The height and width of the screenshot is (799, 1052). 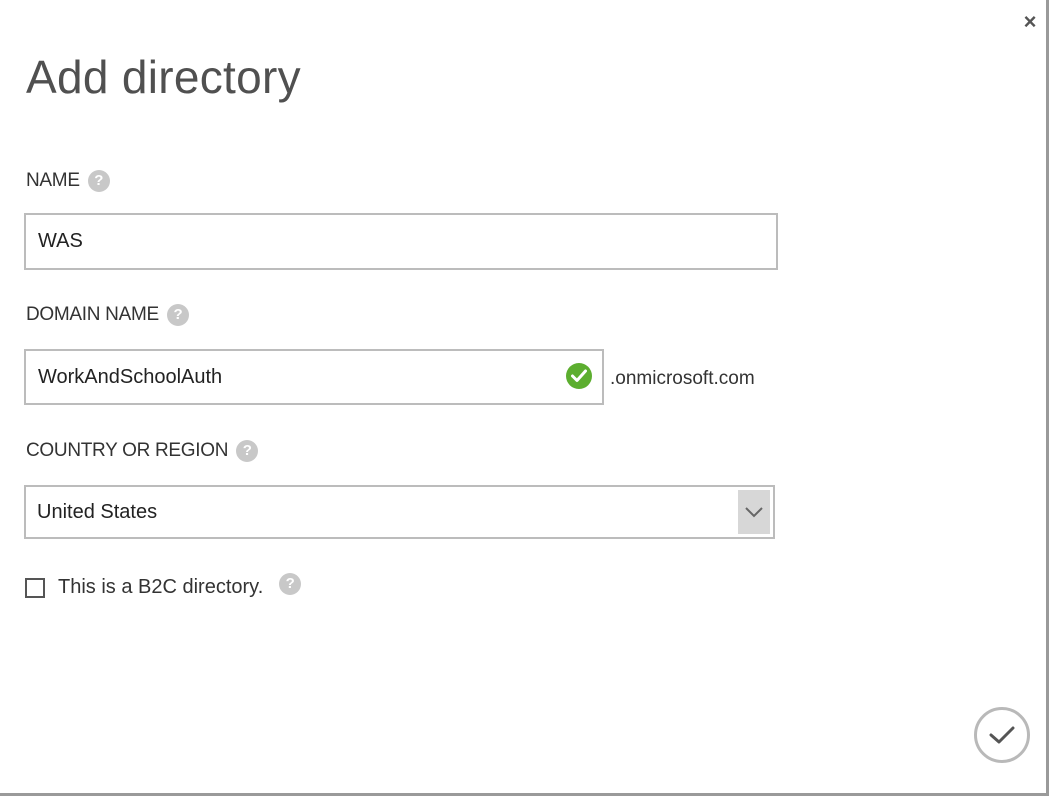 I want to click on close-icon: ×, so click(x=1030, y=22).